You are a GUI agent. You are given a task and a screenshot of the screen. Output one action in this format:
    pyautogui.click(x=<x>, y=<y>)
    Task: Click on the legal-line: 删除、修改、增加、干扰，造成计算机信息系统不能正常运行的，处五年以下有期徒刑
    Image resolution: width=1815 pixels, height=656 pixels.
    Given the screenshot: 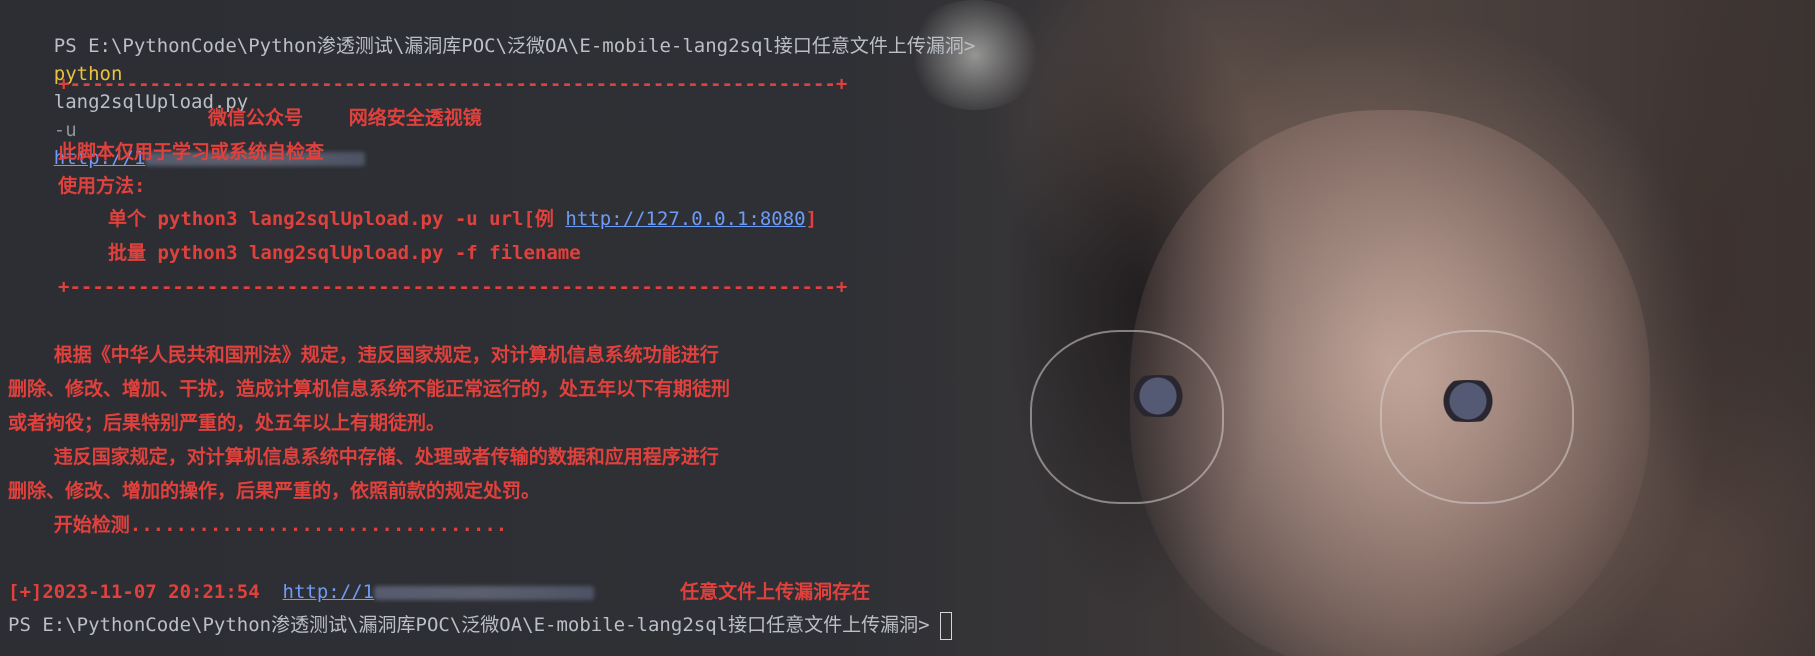 What is the action you would take?
    pyautogui.click(x=369, y=389)
    